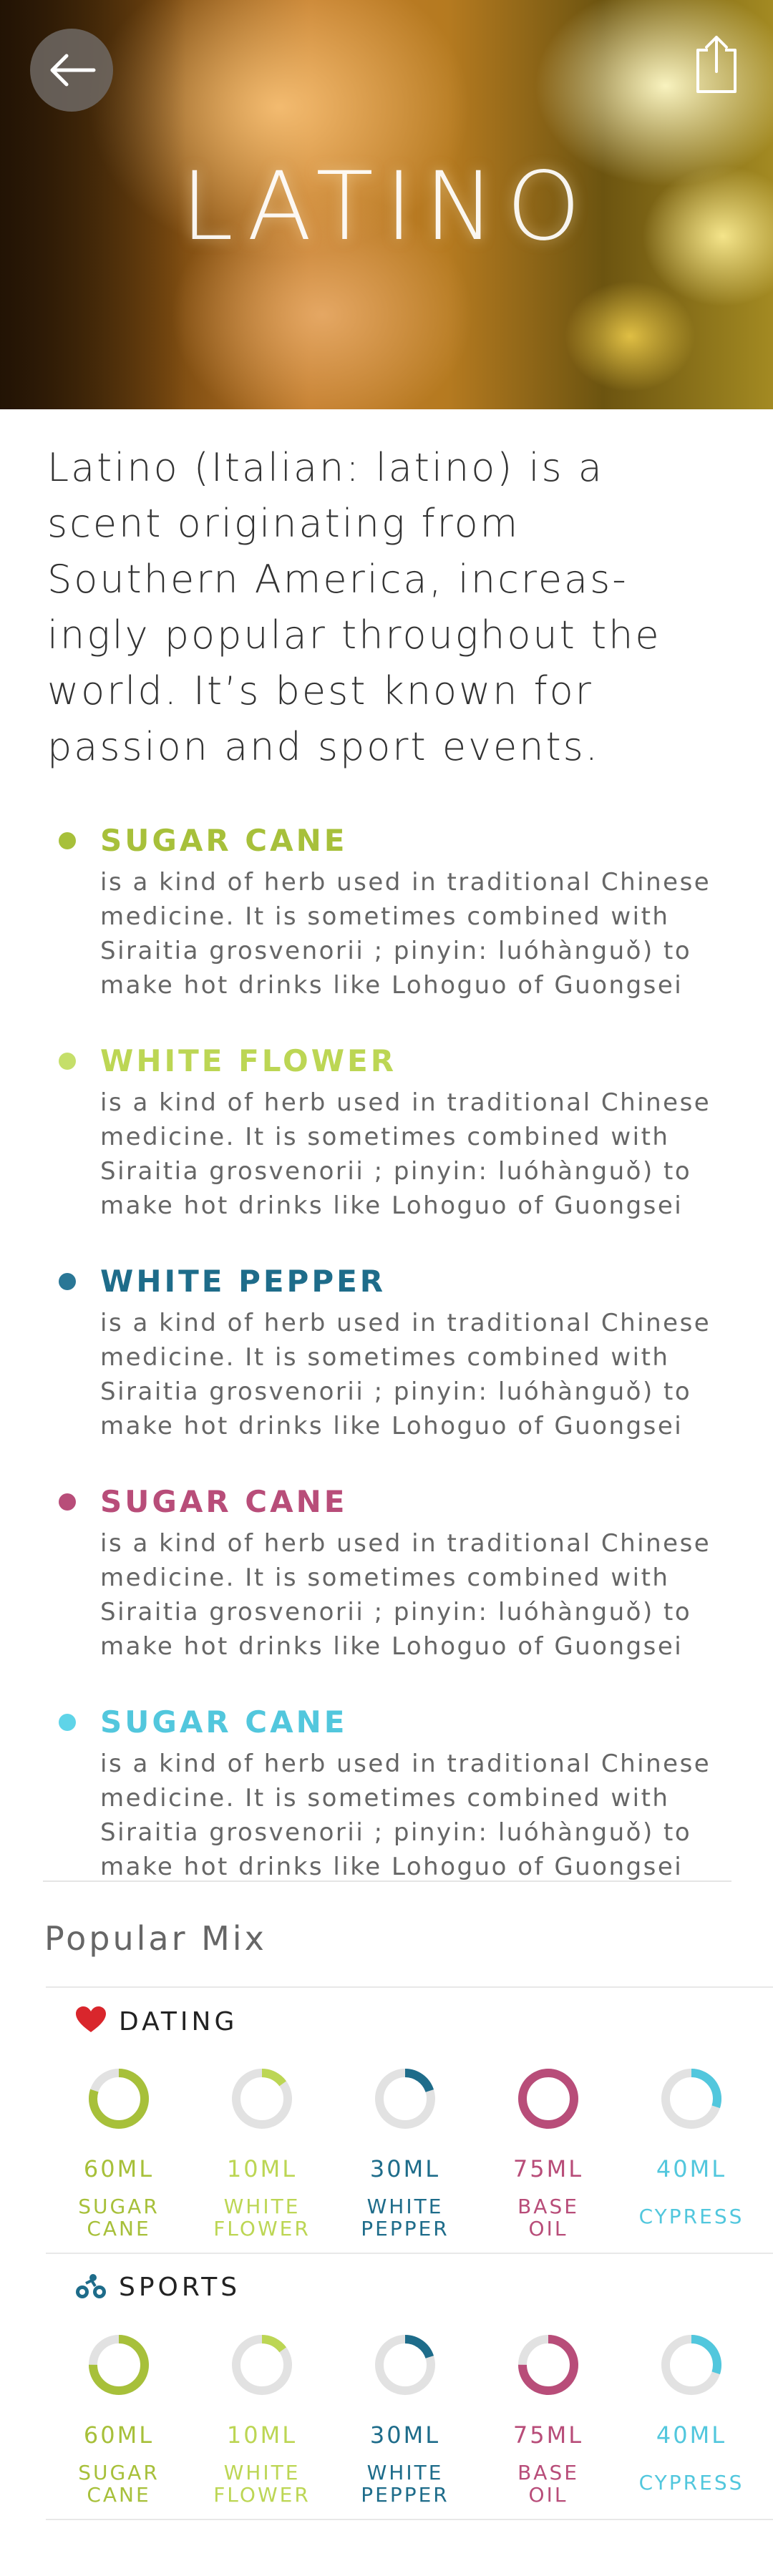  I want to click on mix-label: SPORTS, so click(180, 2287).